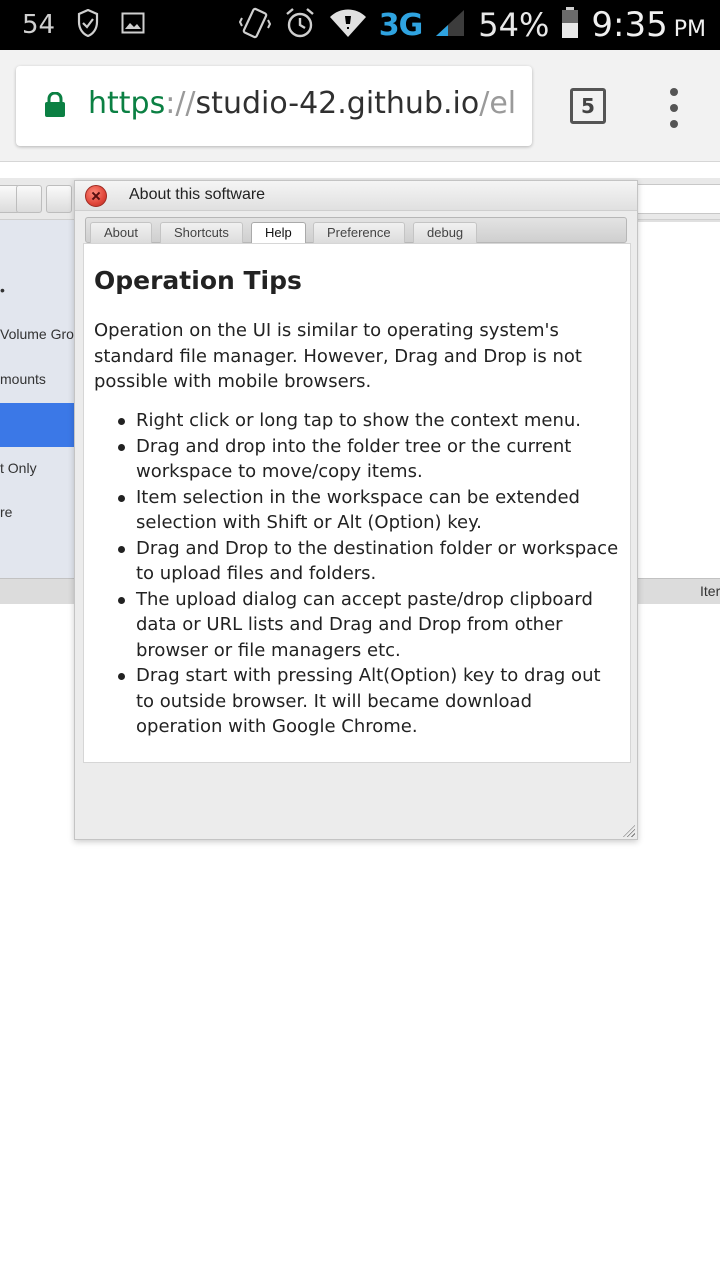 This screenshot has height=1280, width=720. Describe the element at coordinates (588, 106) in the screenshot. I see `tab-switcher-button: 5` at that location.